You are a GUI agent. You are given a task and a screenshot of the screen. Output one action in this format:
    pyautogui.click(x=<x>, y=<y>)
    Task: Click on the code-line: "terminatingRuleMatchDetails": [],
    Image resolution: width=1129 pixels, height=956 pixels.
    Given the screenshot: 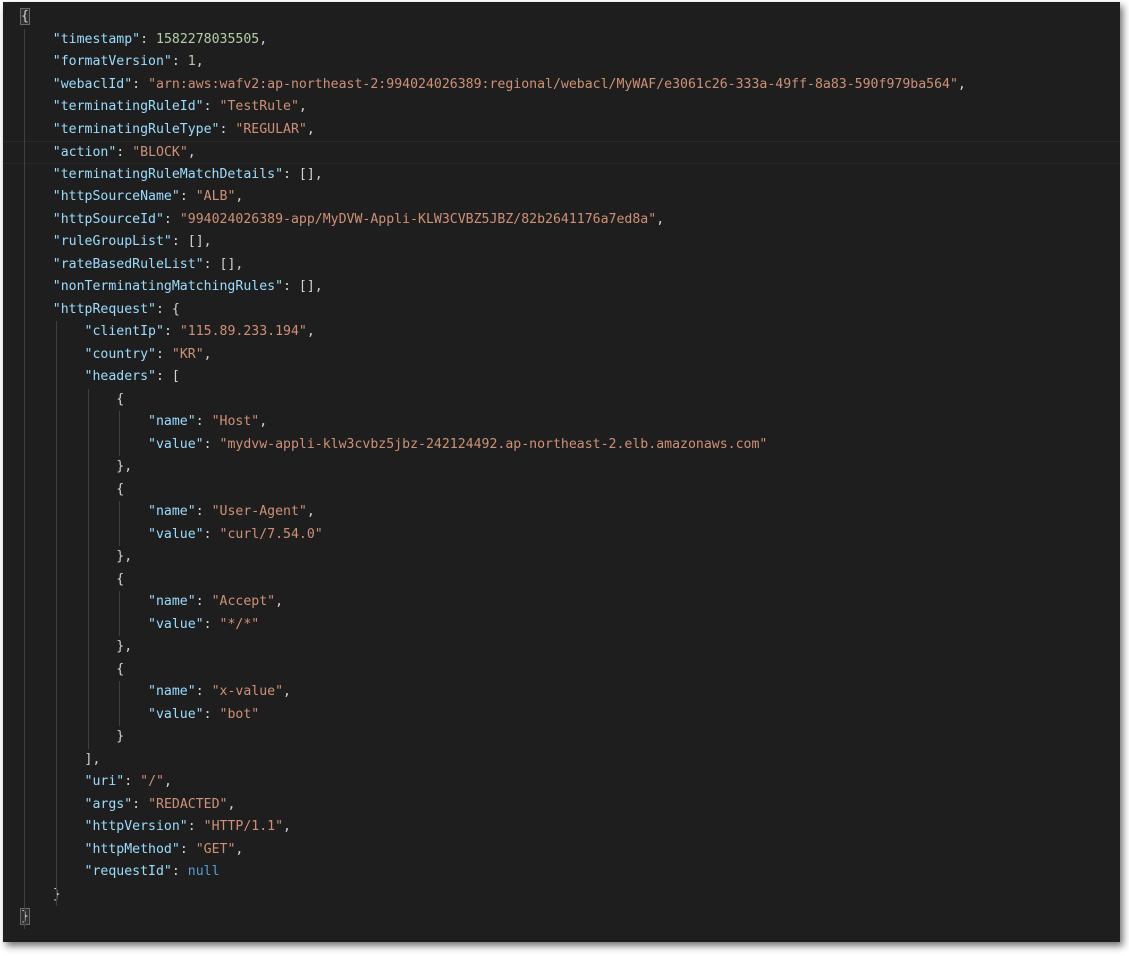 What is the action you would take?
    pyautogui.click(x=561, y=175)
    